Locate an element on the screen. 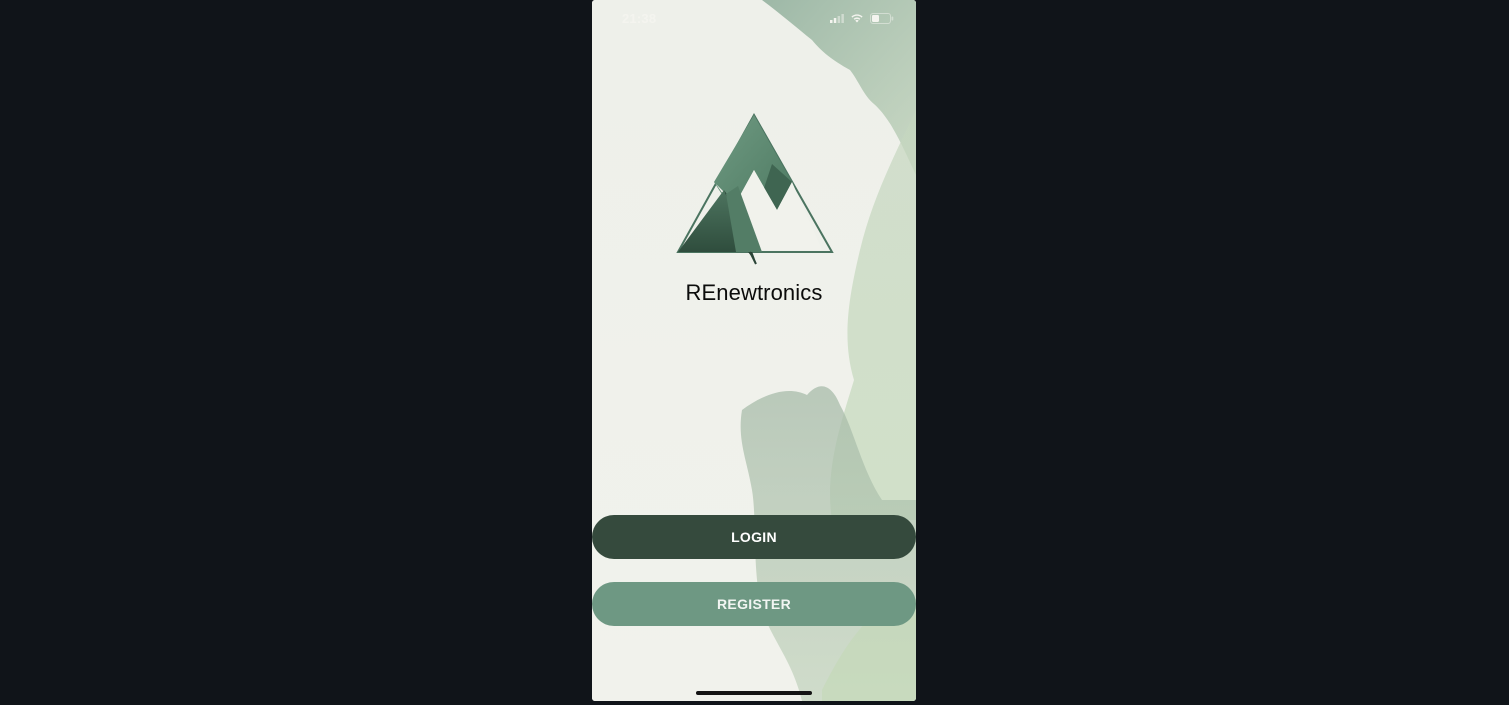 The height and width of the screenshot is (705, 1509). brand-name: REnewtronics is located at coordinates (754, 292).